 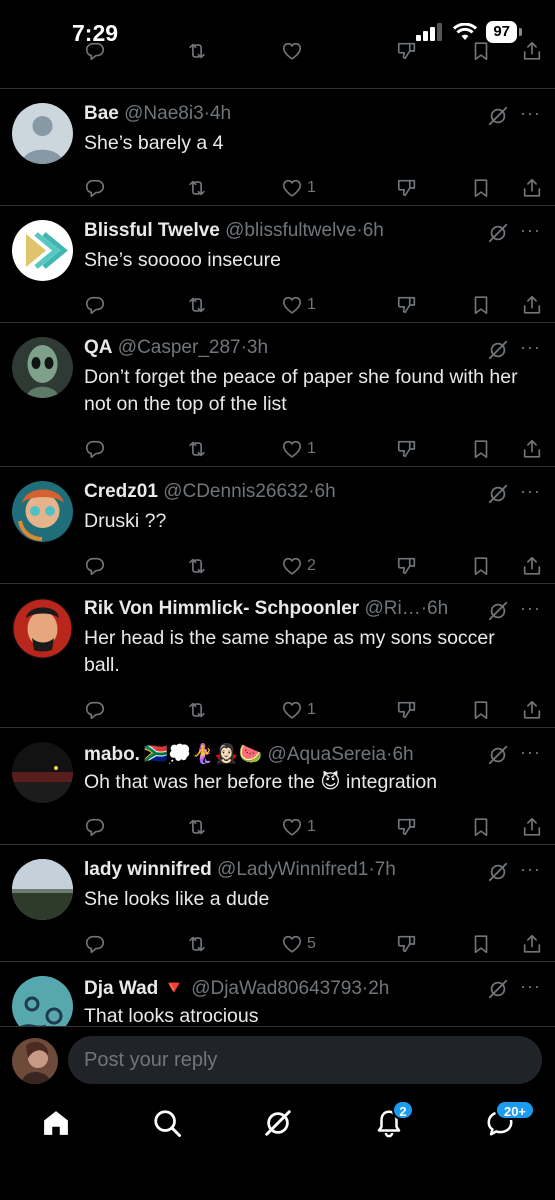 I want to click on author-name: mabo., so click(x=112, y=754).